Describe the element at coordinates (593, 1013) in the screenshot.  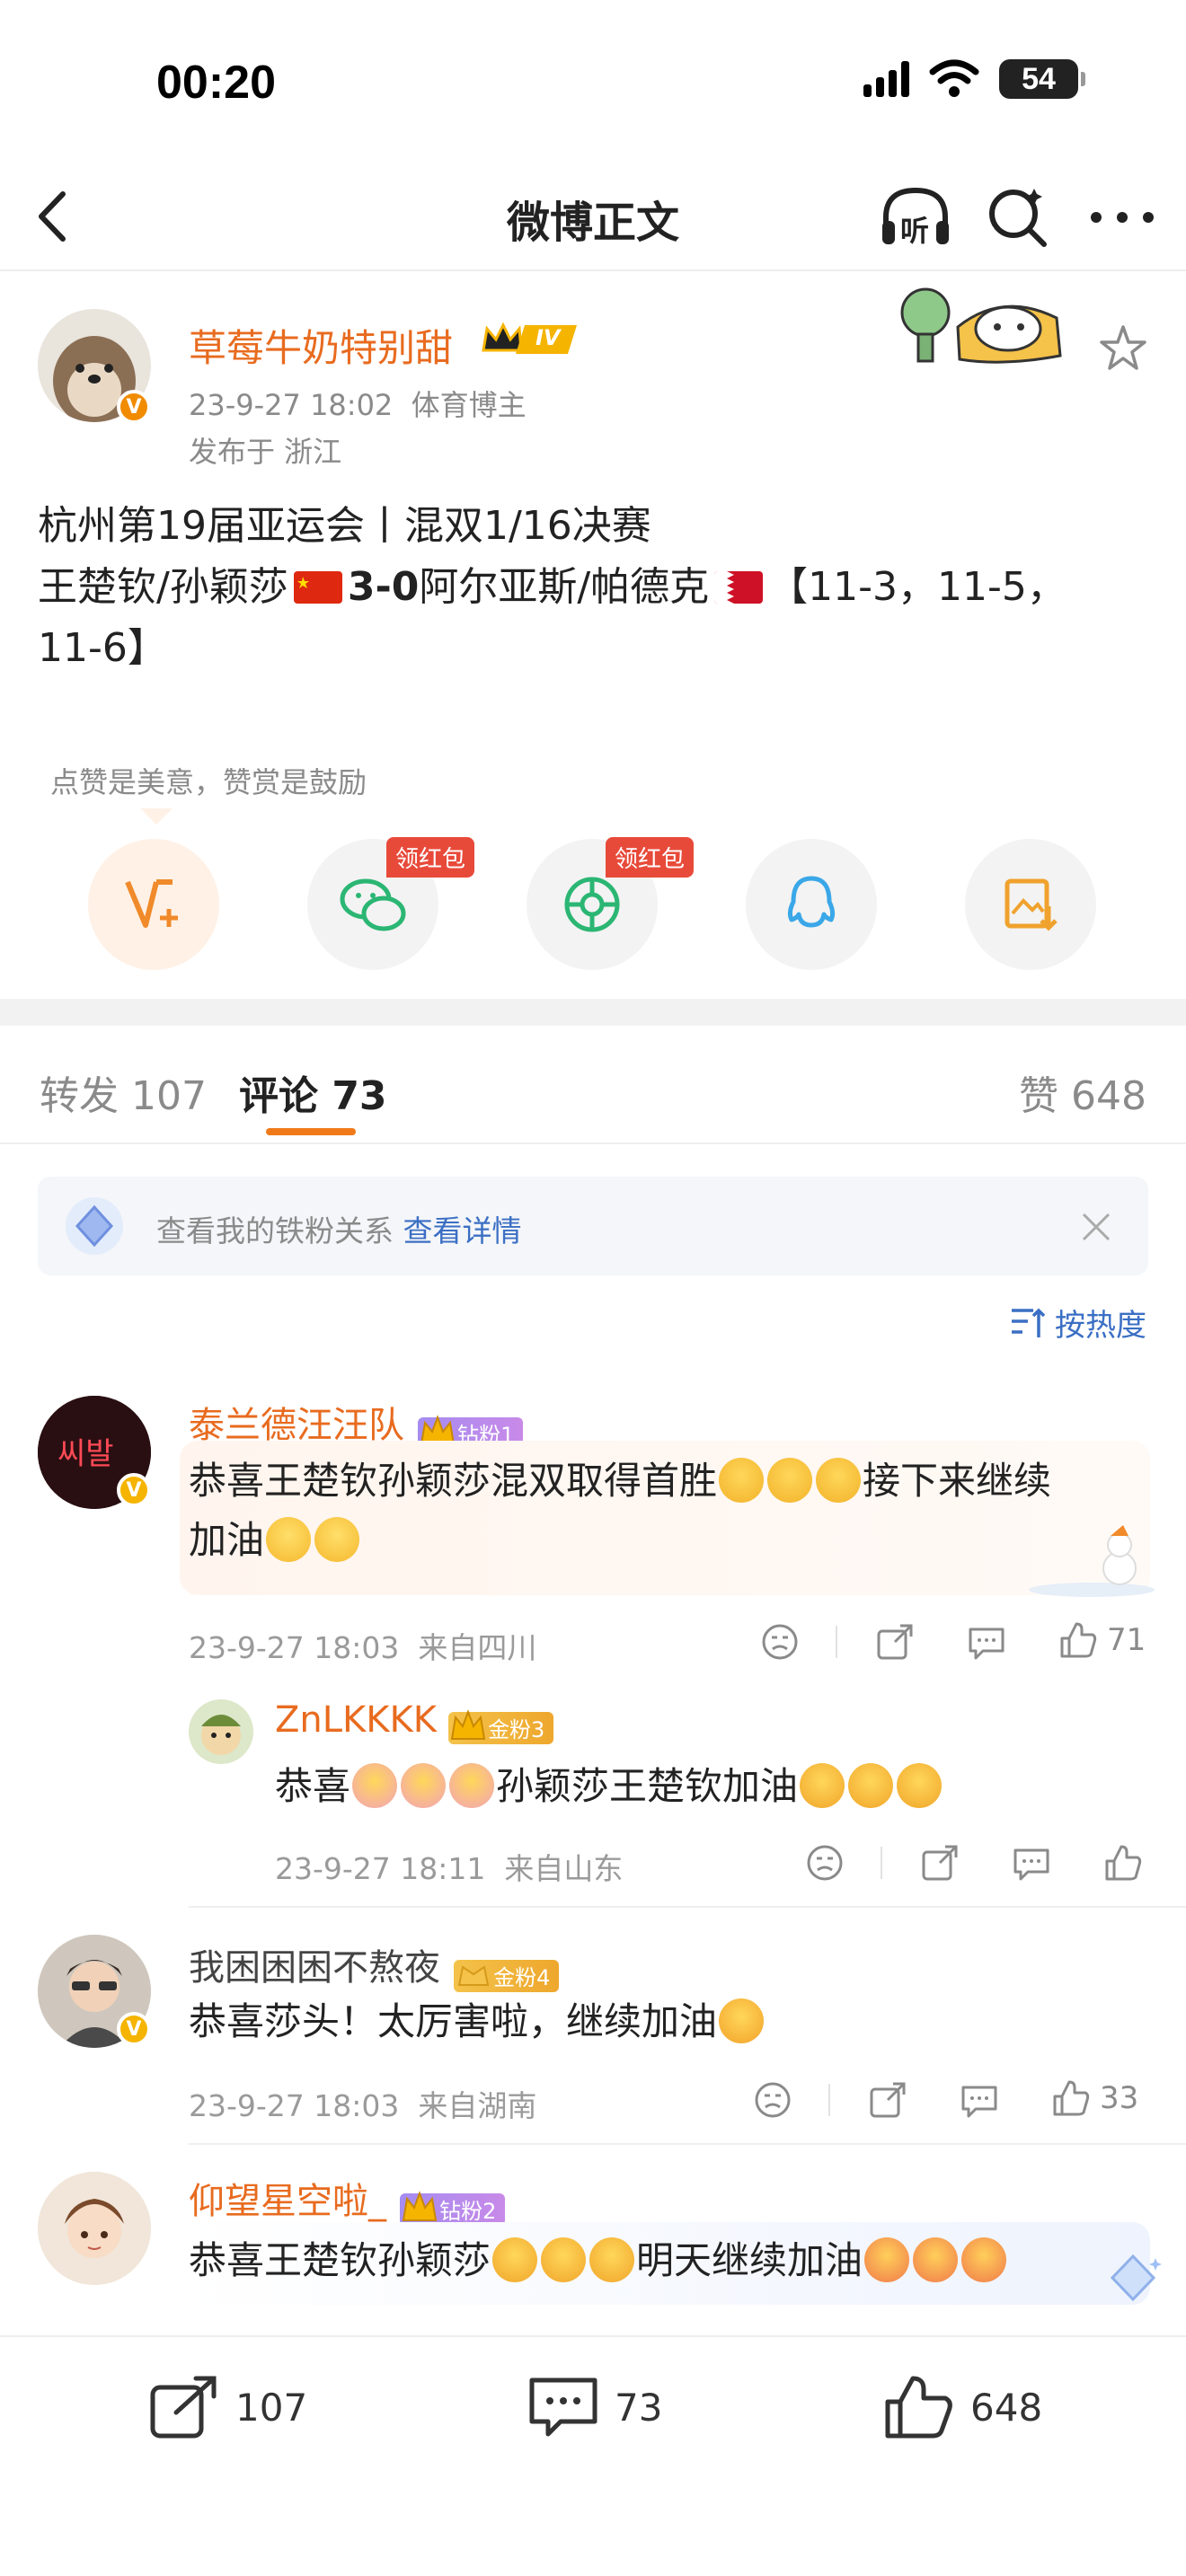
I see `section-divider` at that location.